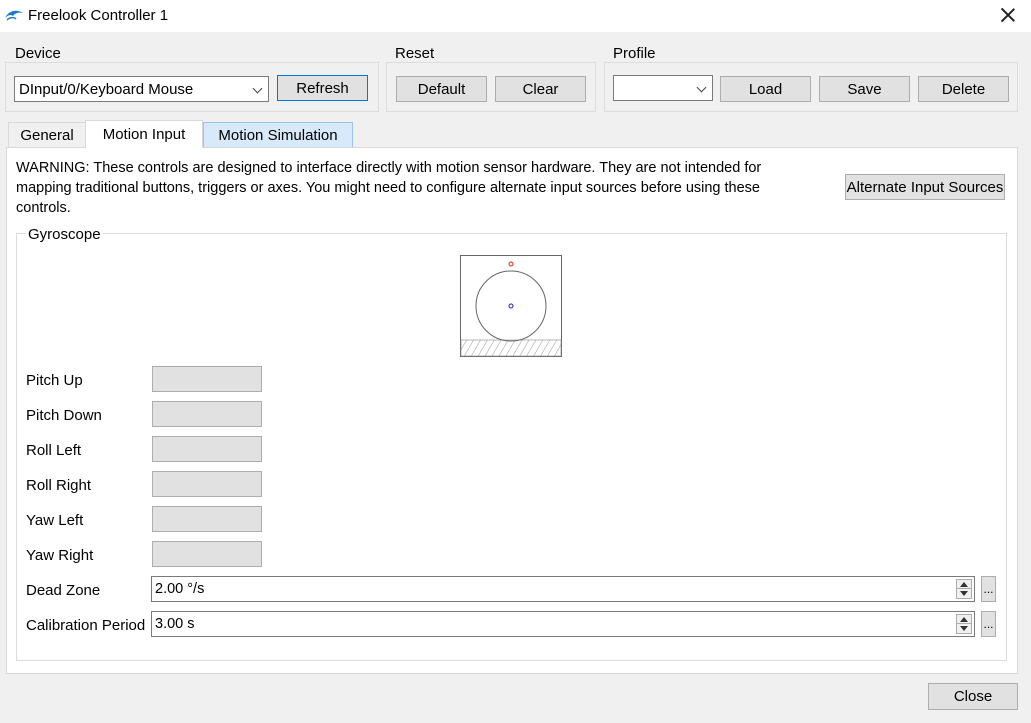 Image resolution: width=1031 pixels, height=723 pixels. I want to click on dolphin-icon, so click(14, 15).